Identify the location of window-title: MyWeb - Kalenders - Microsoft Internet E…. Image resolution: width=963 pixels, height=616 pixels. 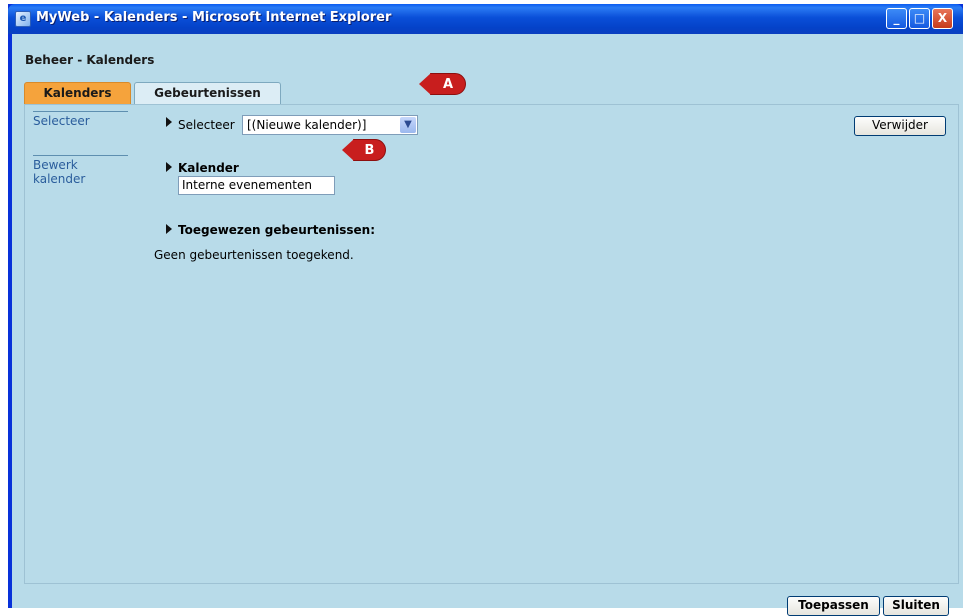
(214, 17).